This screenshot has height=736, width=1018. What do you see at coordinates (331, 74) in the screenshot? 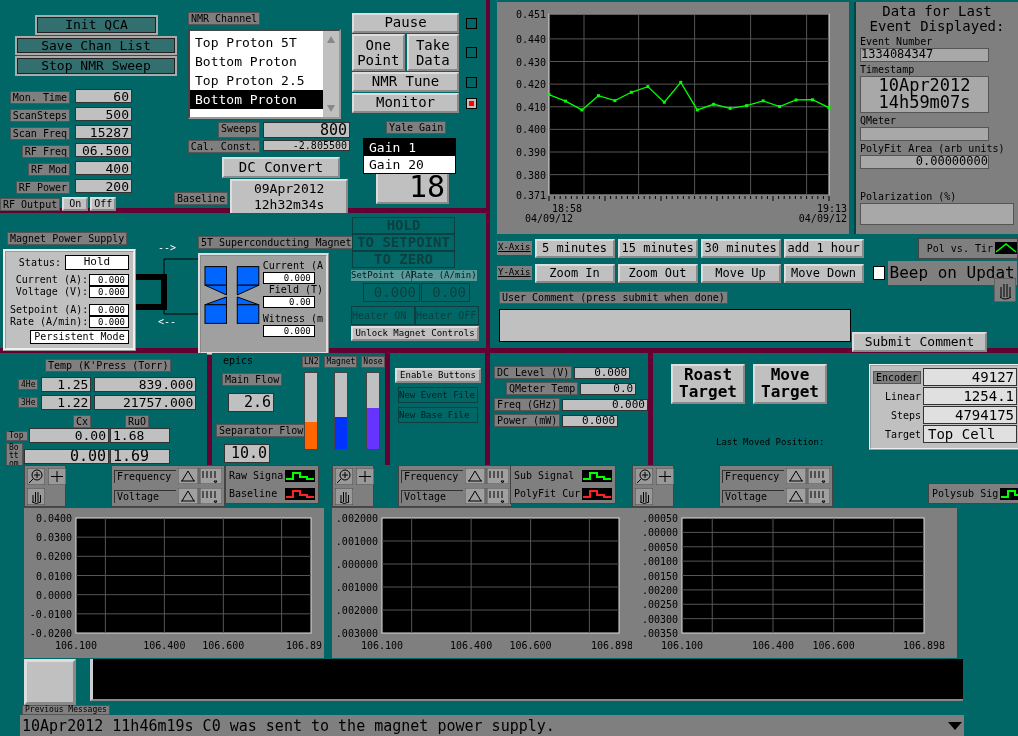
I see `scrollbar` at bounding box center [331, 74].